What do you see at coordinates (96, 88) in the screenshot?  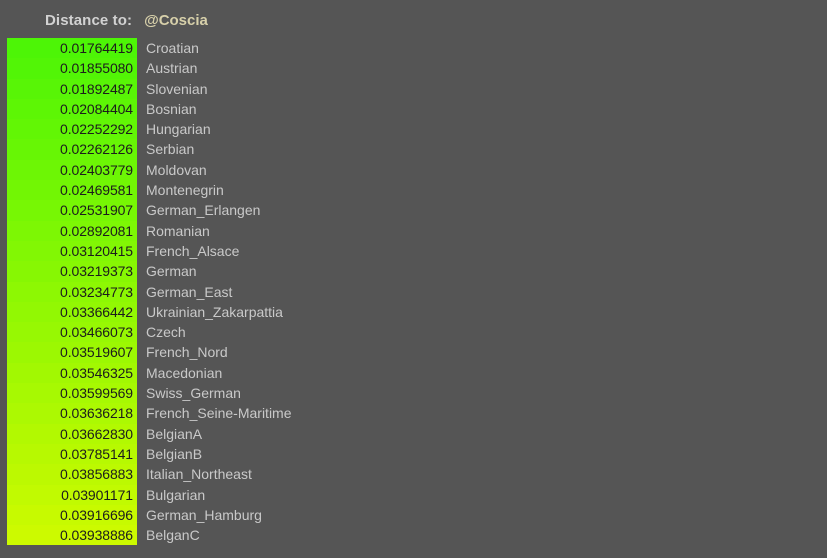 I see `distance-value: 0.01892487` at bounding box center [96, 88].